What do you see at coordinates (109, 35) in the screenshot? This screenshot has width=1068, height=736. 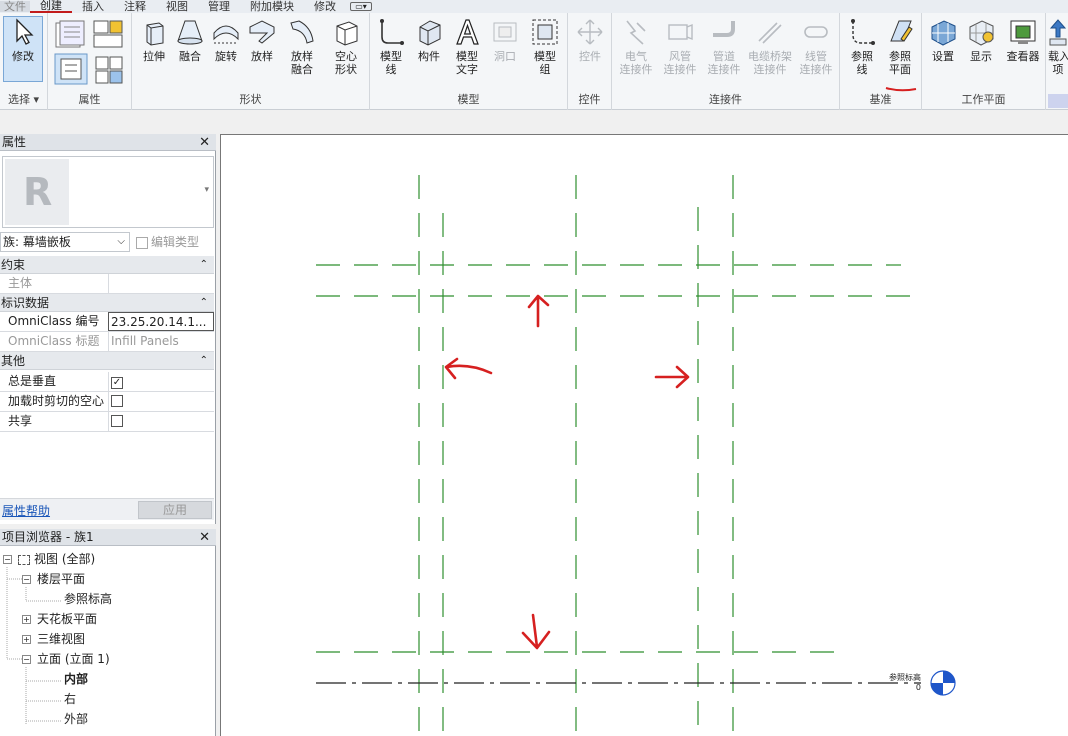 I see `family-category-icon` at bounding box center [109, 35].